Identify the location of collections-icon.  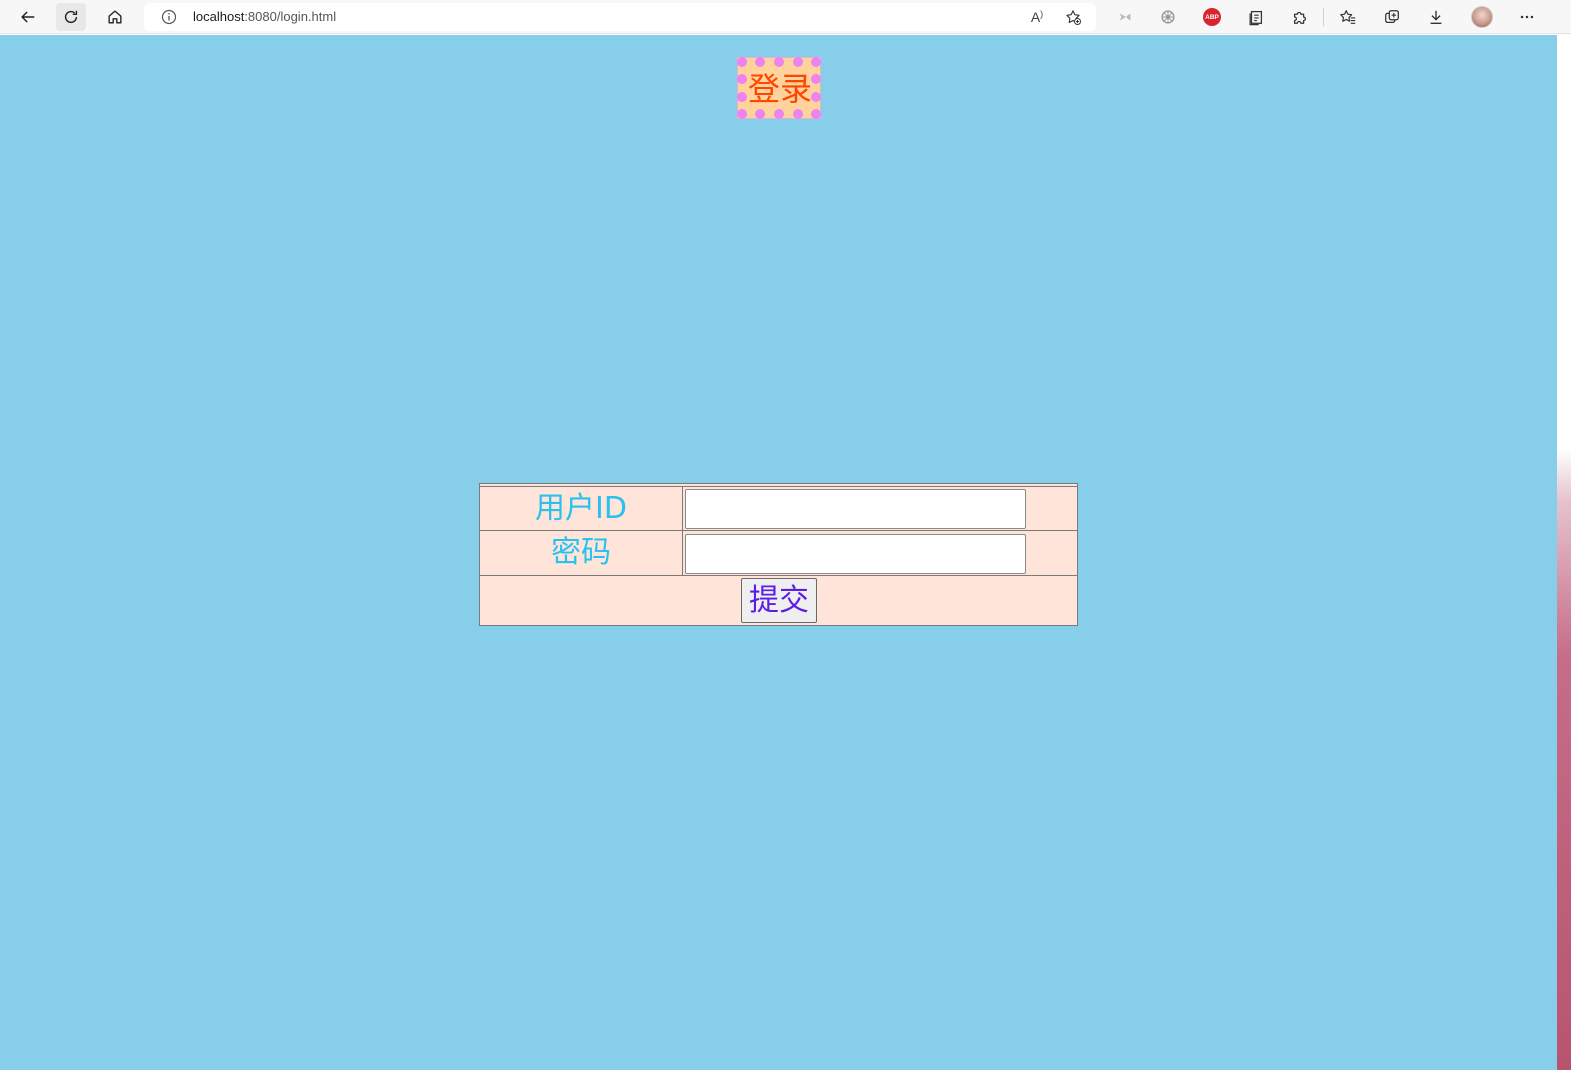
(1392, 17).